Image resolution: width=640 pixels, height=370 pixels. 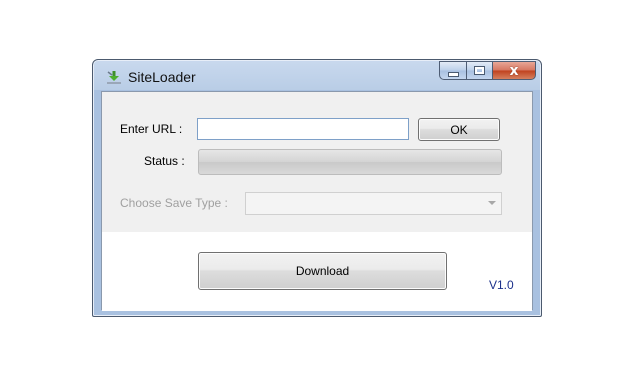 I want to click on minimize-button, so click(x=452, y=70).